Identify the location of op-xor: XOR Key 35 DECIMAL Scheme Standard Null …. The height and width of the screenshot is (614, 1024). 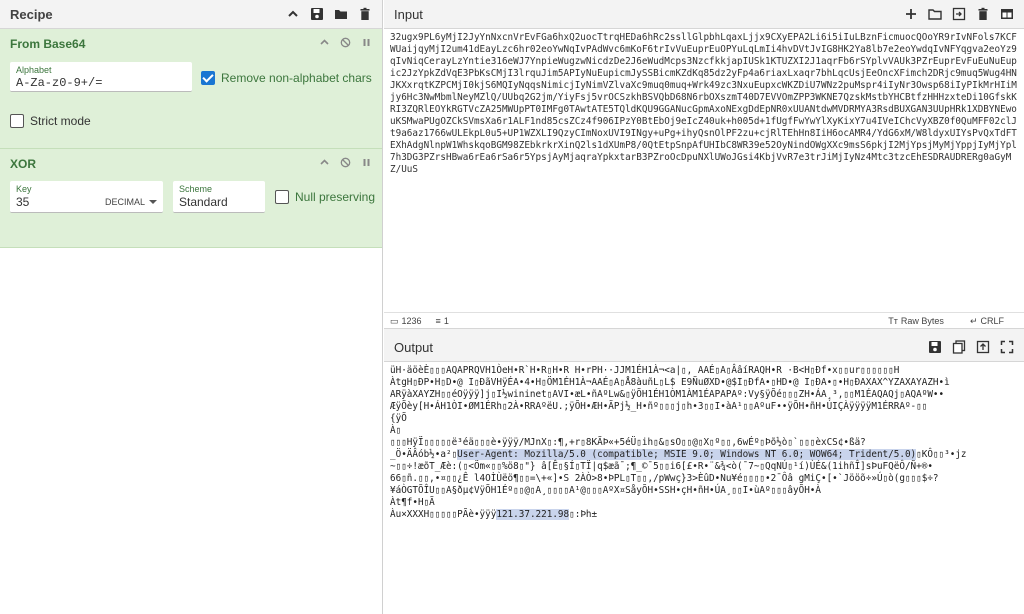
(191, 198).